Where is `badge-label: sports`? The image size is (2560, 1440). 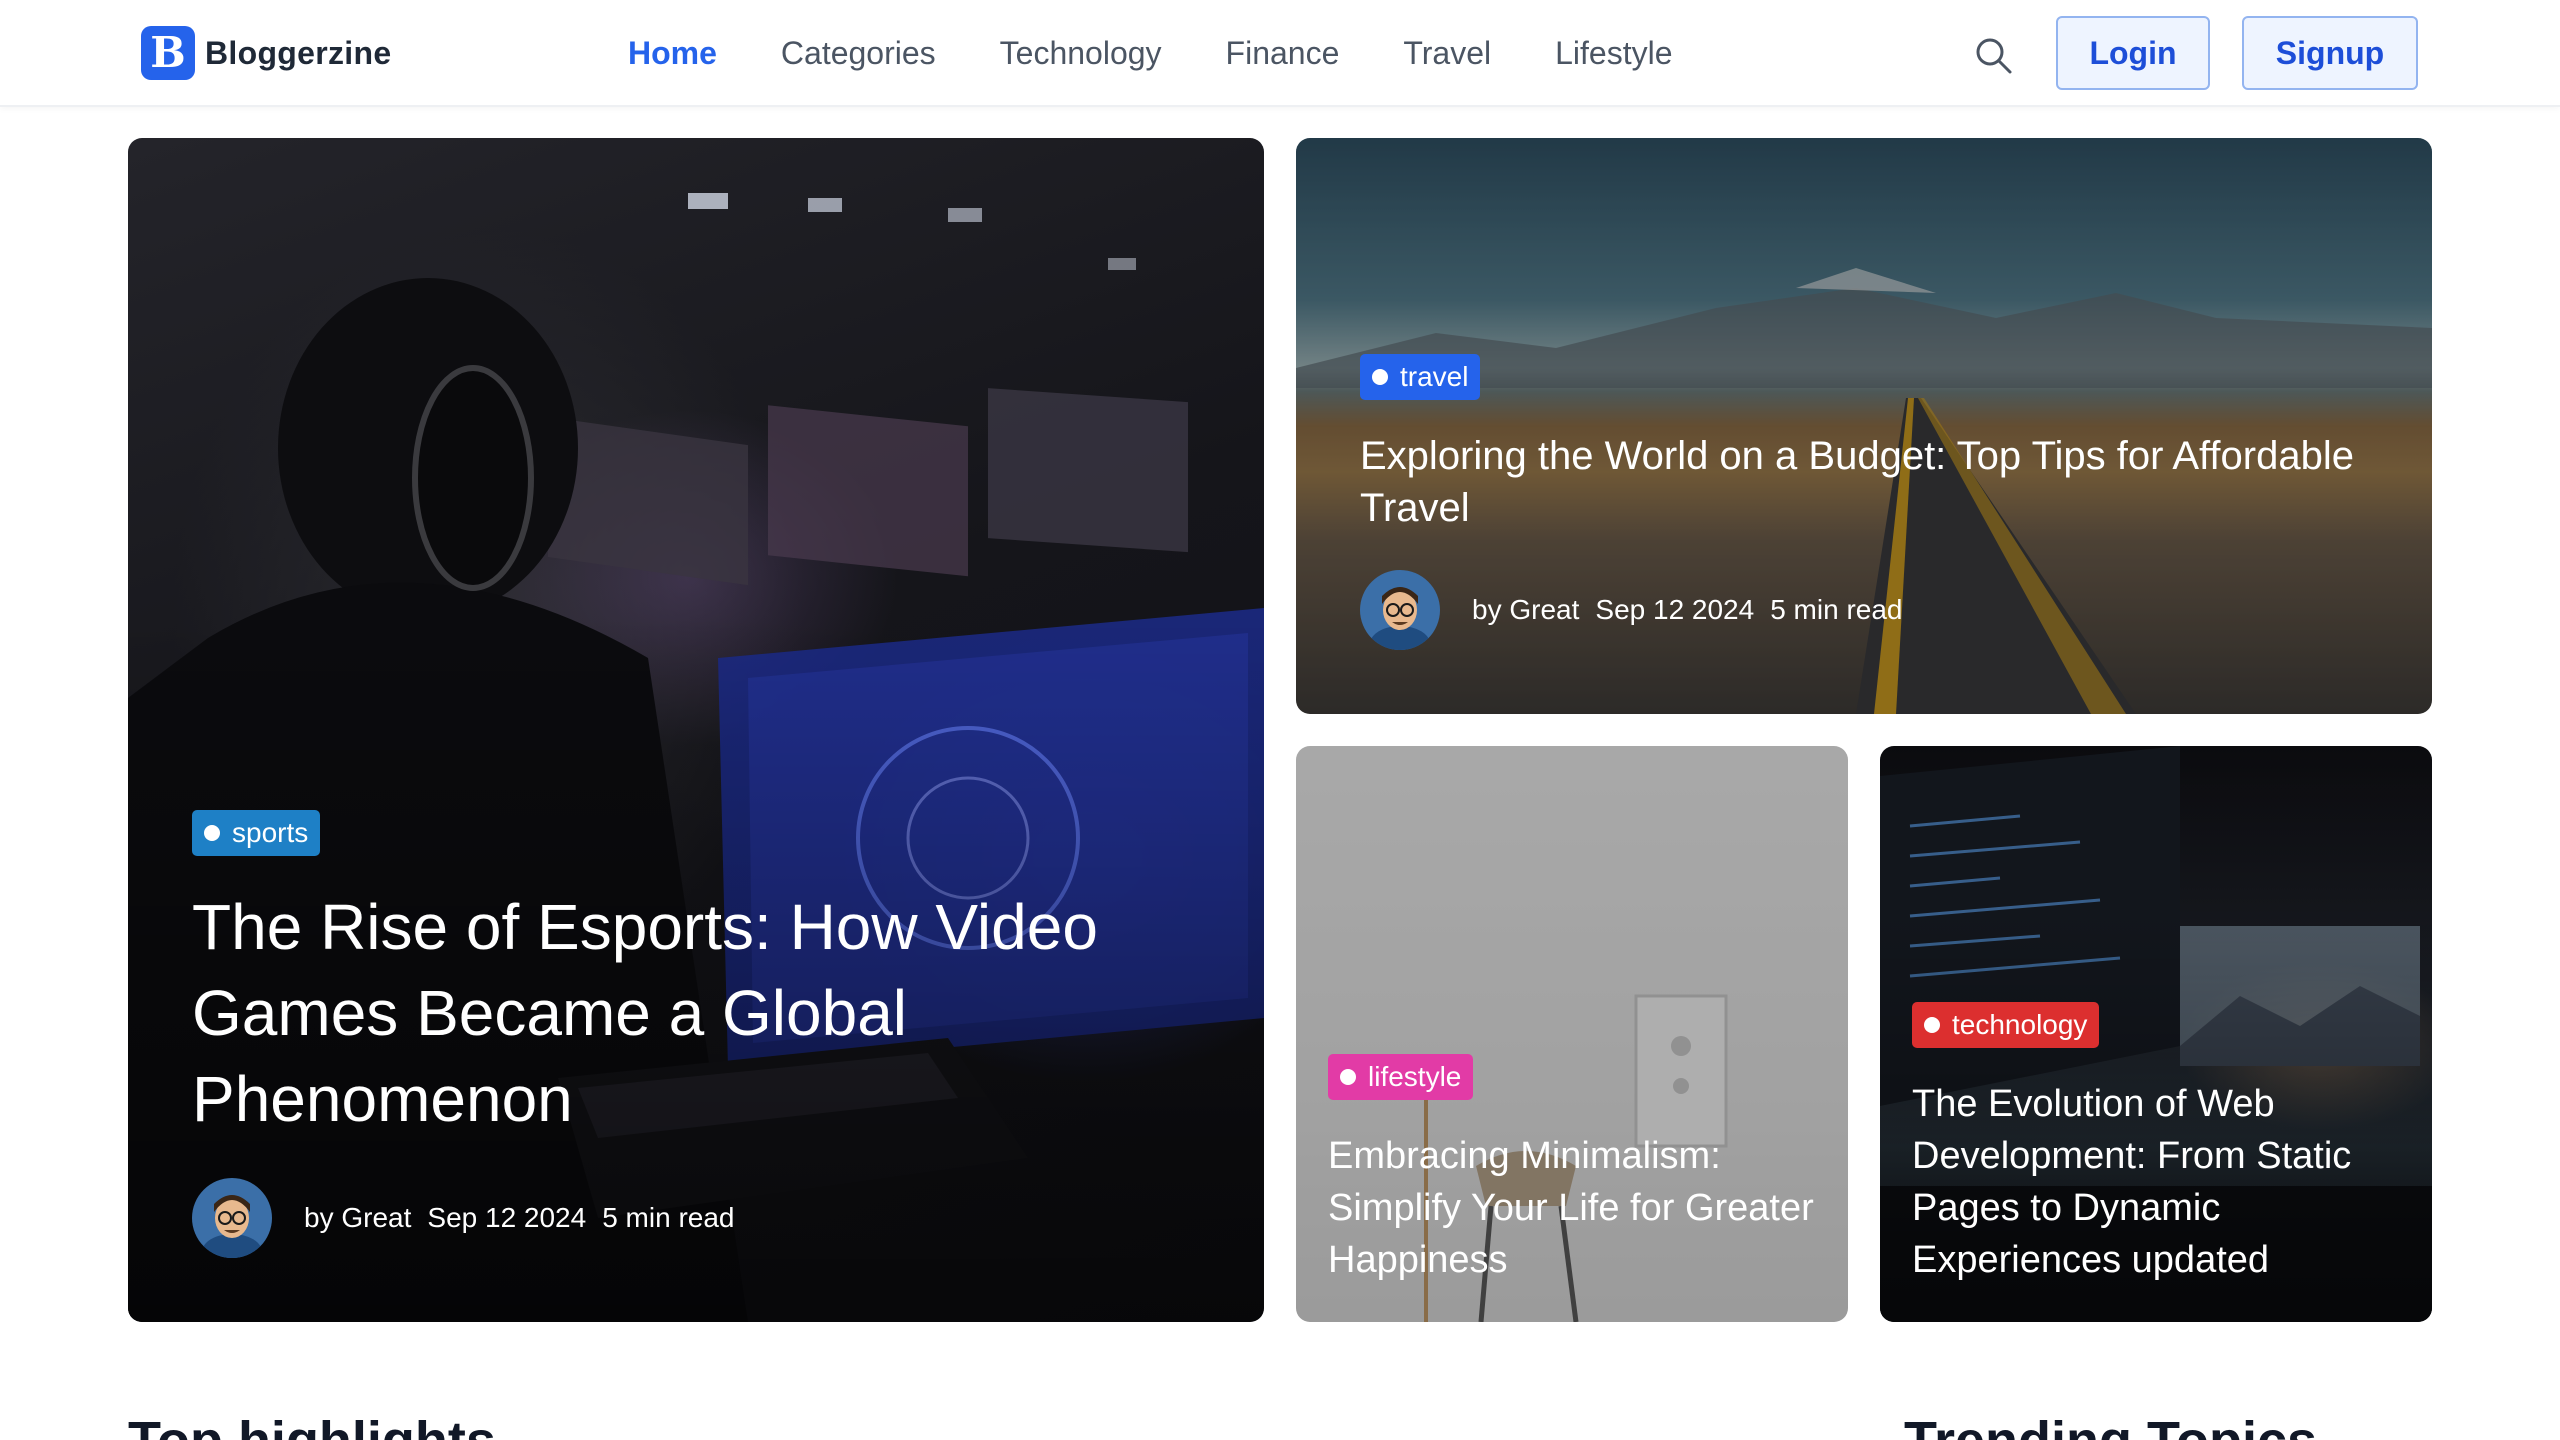
badge-label: sports is located at coordinates (270, 832).